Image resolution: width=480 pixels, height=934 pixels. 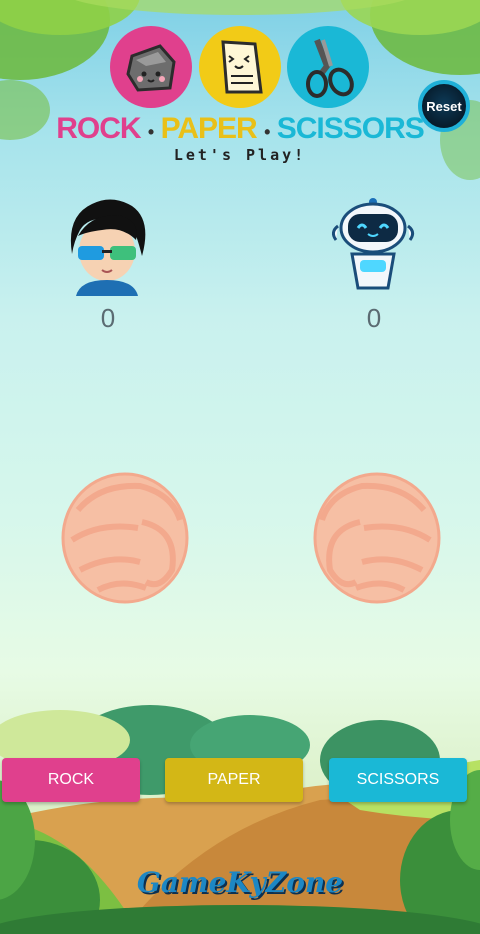 I want to click on scissors-logo-circle, so click(x=328, y=67).